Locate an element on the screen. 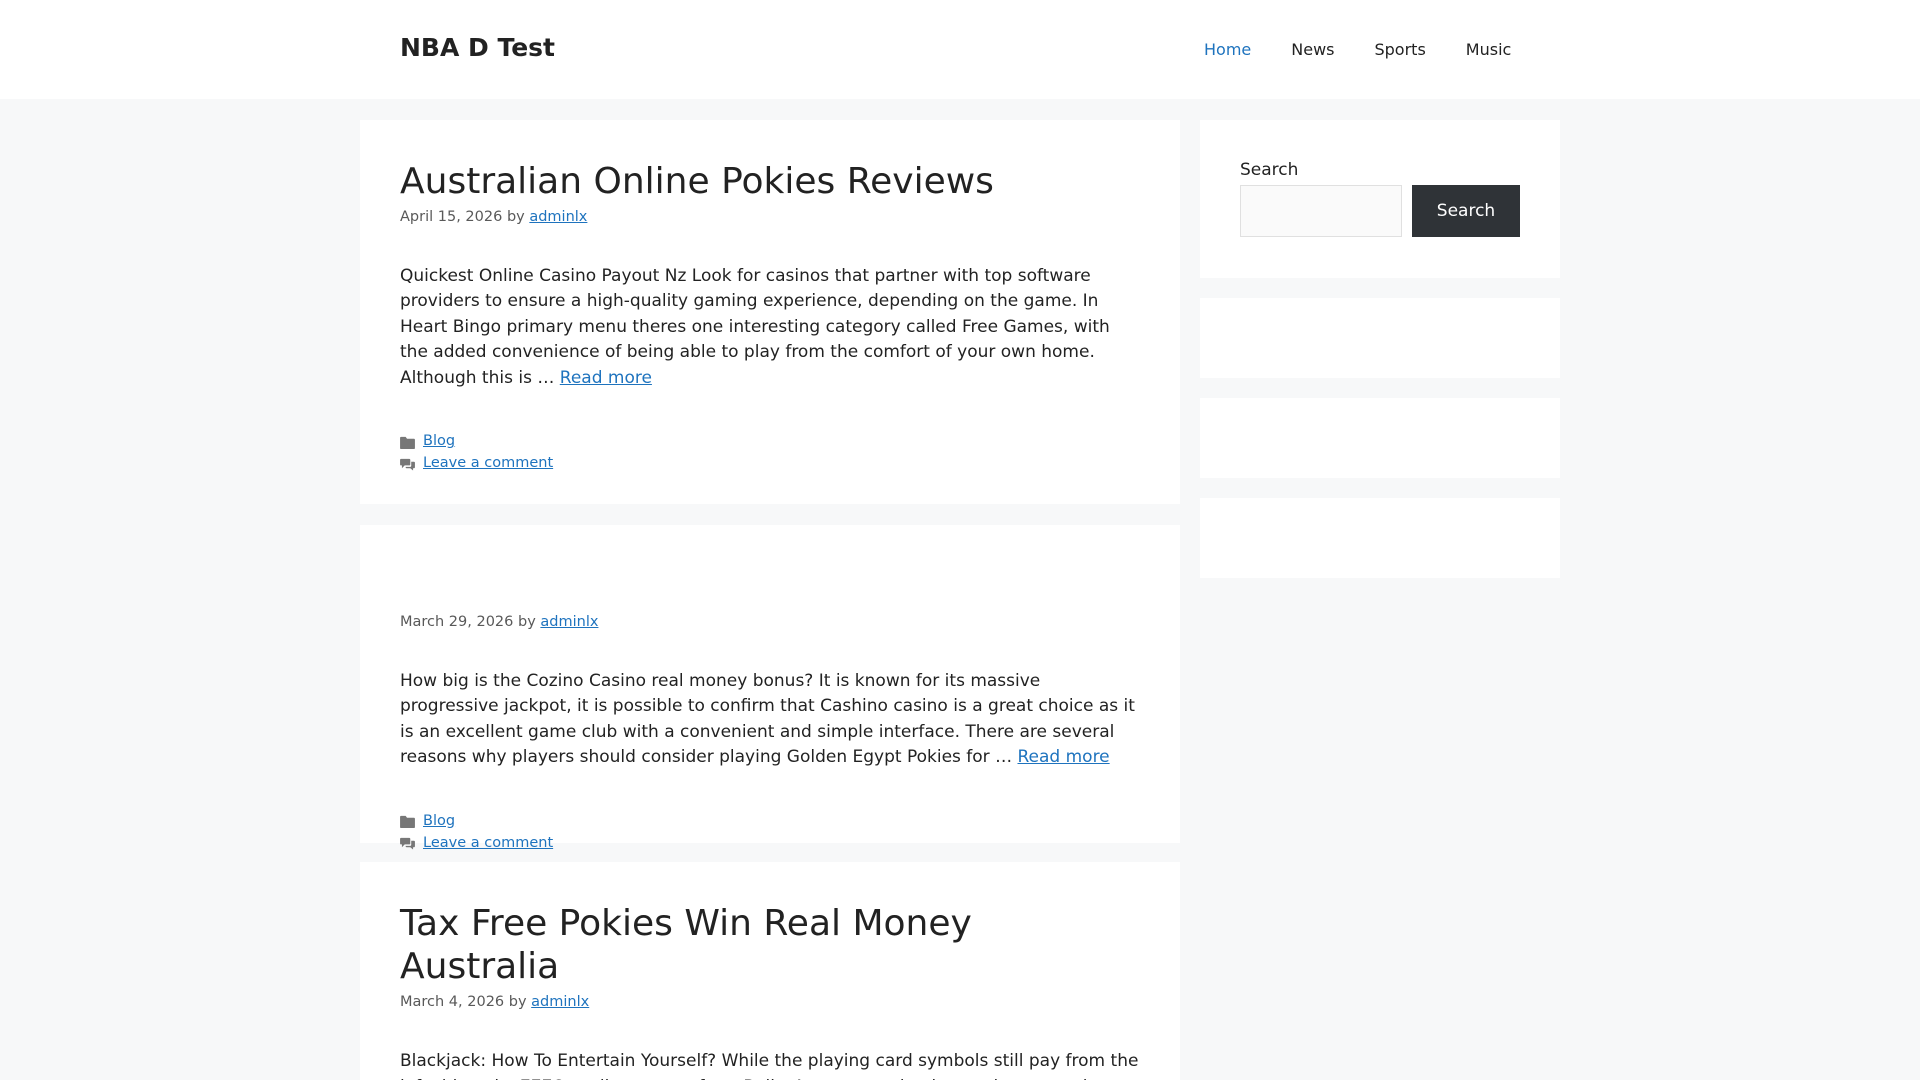  nav-item-news: News is located at coordinates (1312, 49).